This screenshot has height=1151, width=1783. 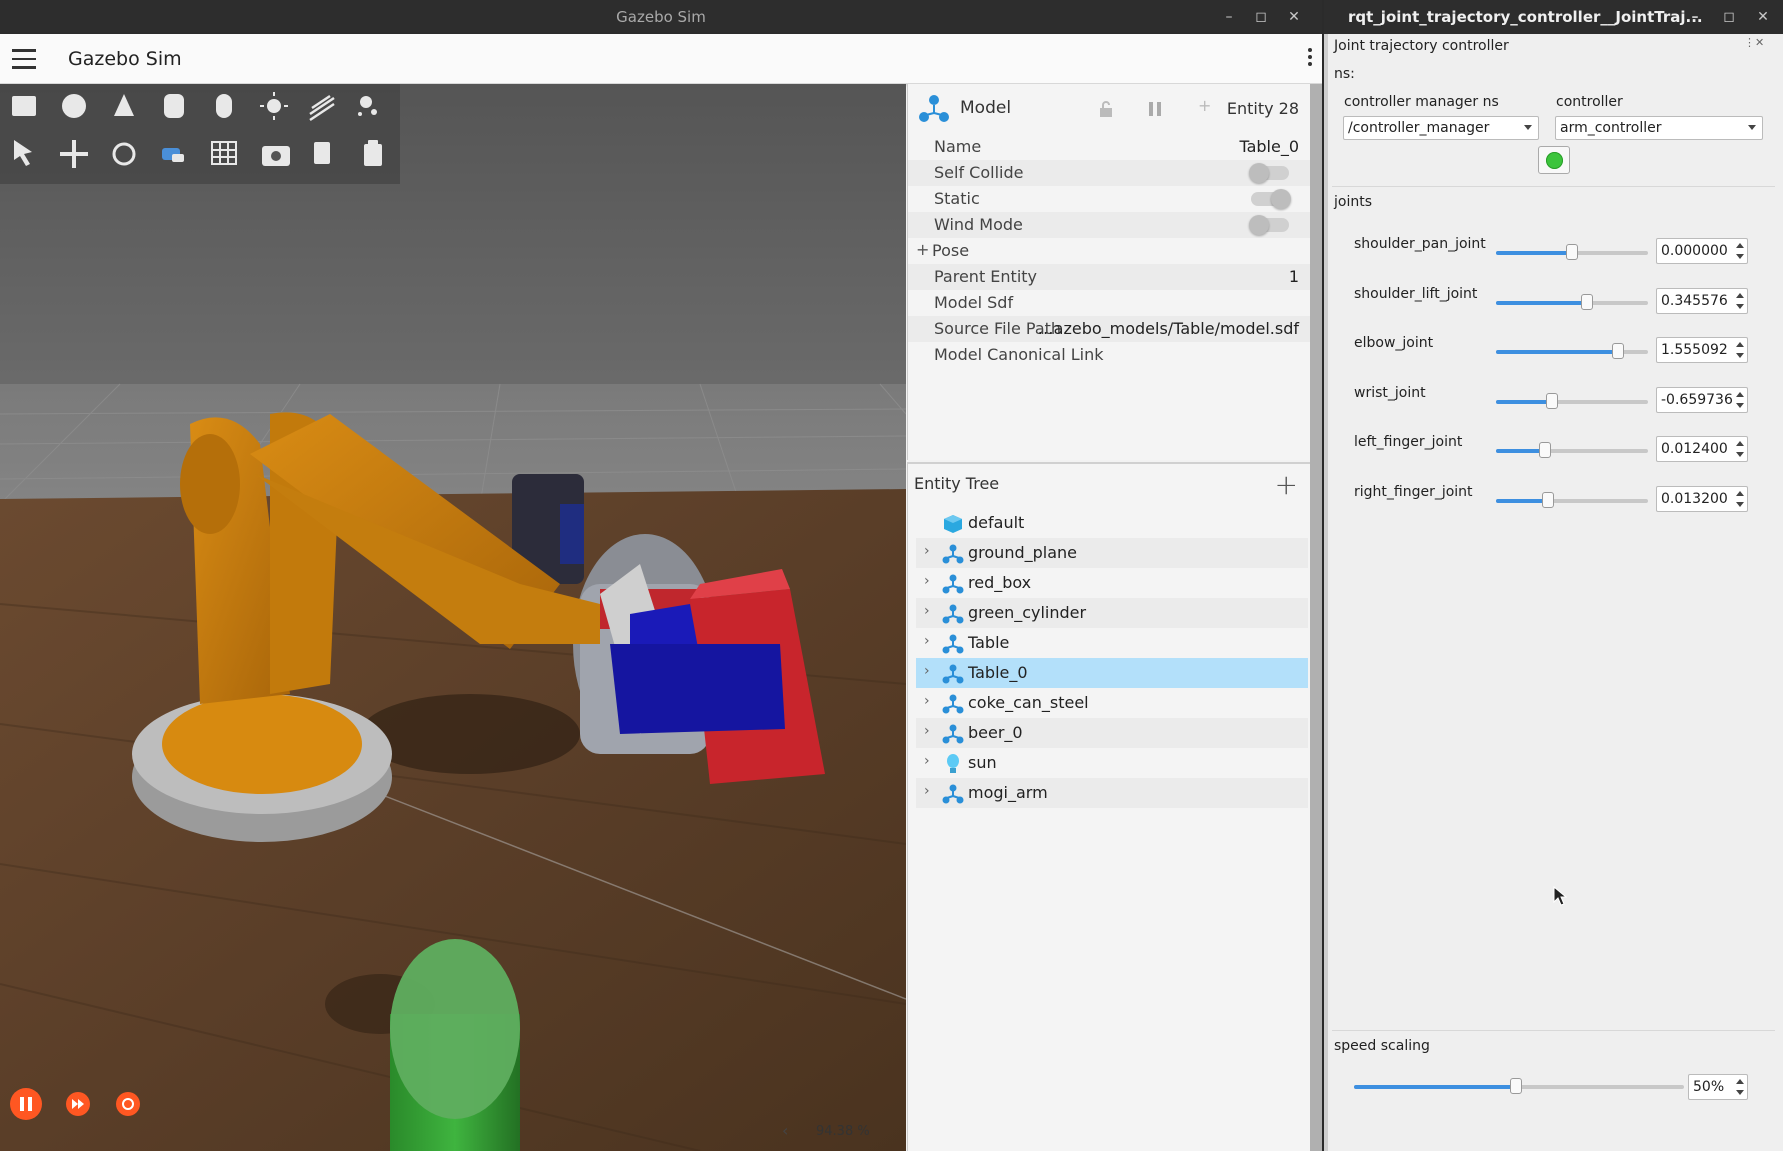 What do you see at coordinates (1659, 128) in the screenshot?
I see `controller-select: arm_controller` at bounding box center [1659, 128].